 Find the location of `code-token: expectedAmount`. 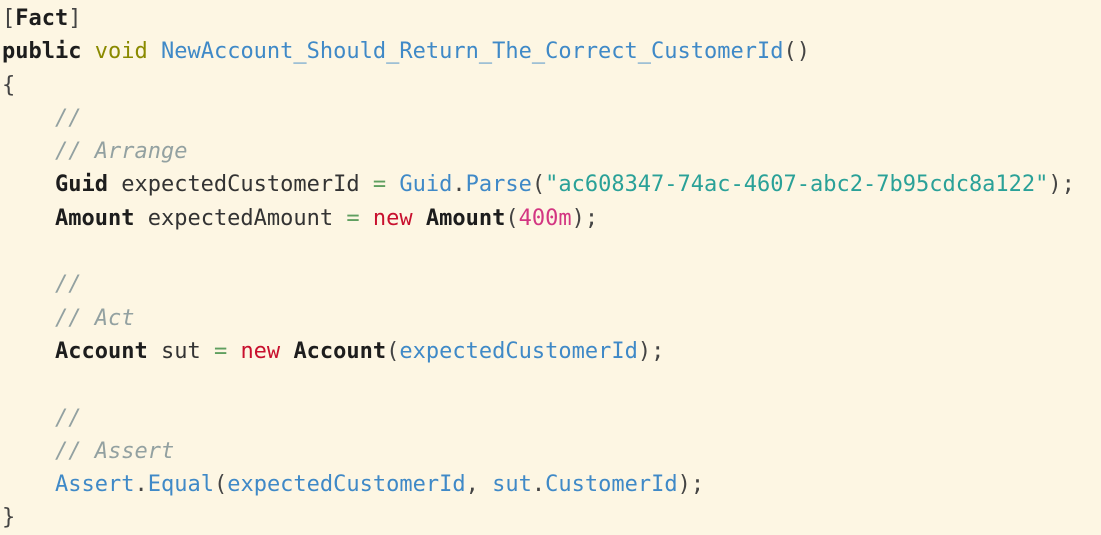

code-token: expectedAmount is located at coordinates (240, 218).